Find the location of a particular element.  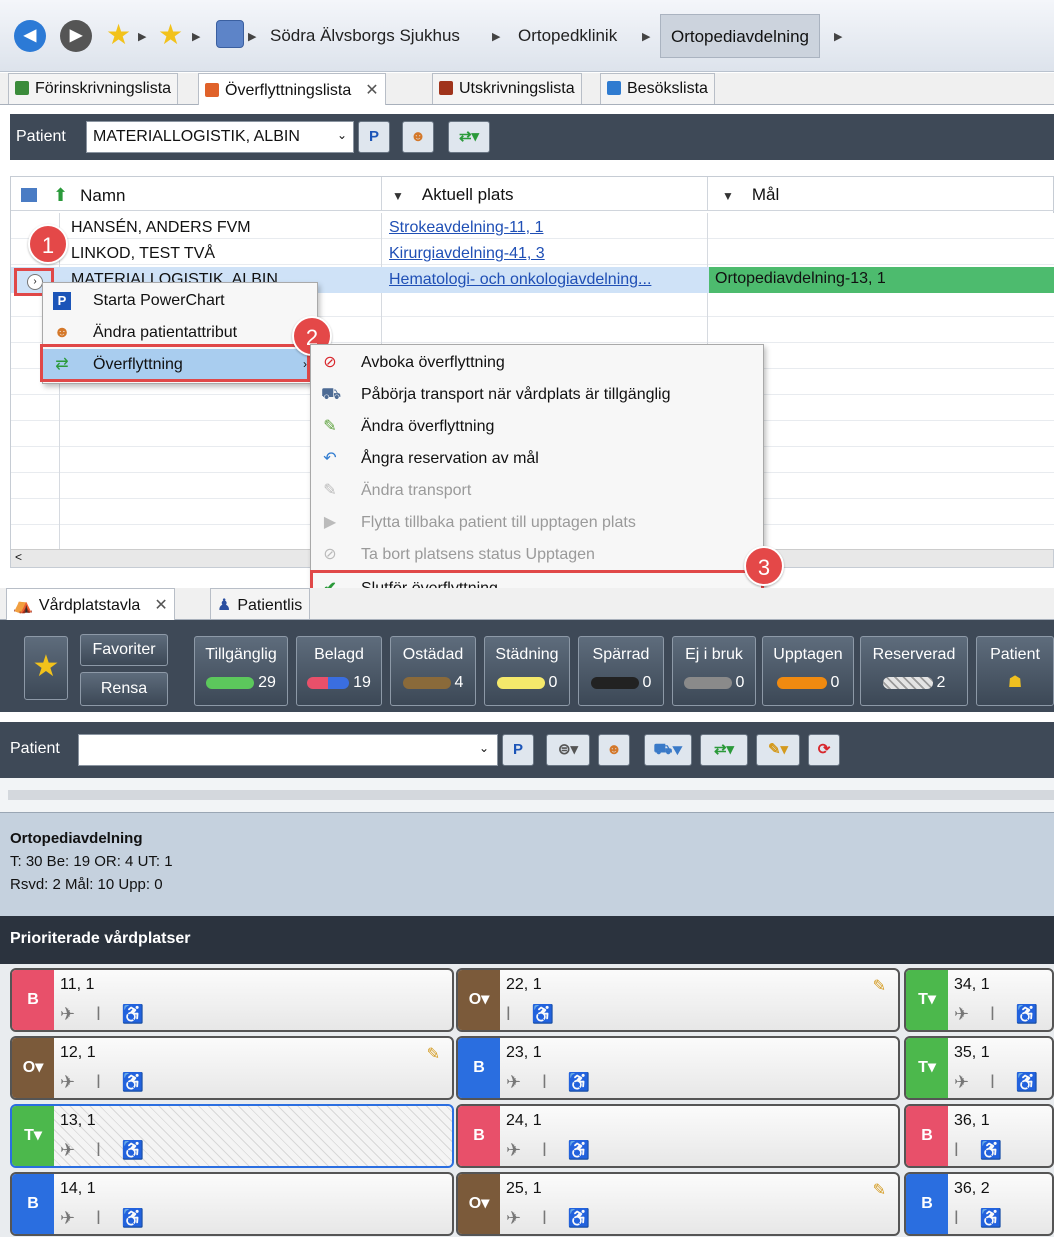

stat-label: Upptagen is located at coordinates (808, 654).